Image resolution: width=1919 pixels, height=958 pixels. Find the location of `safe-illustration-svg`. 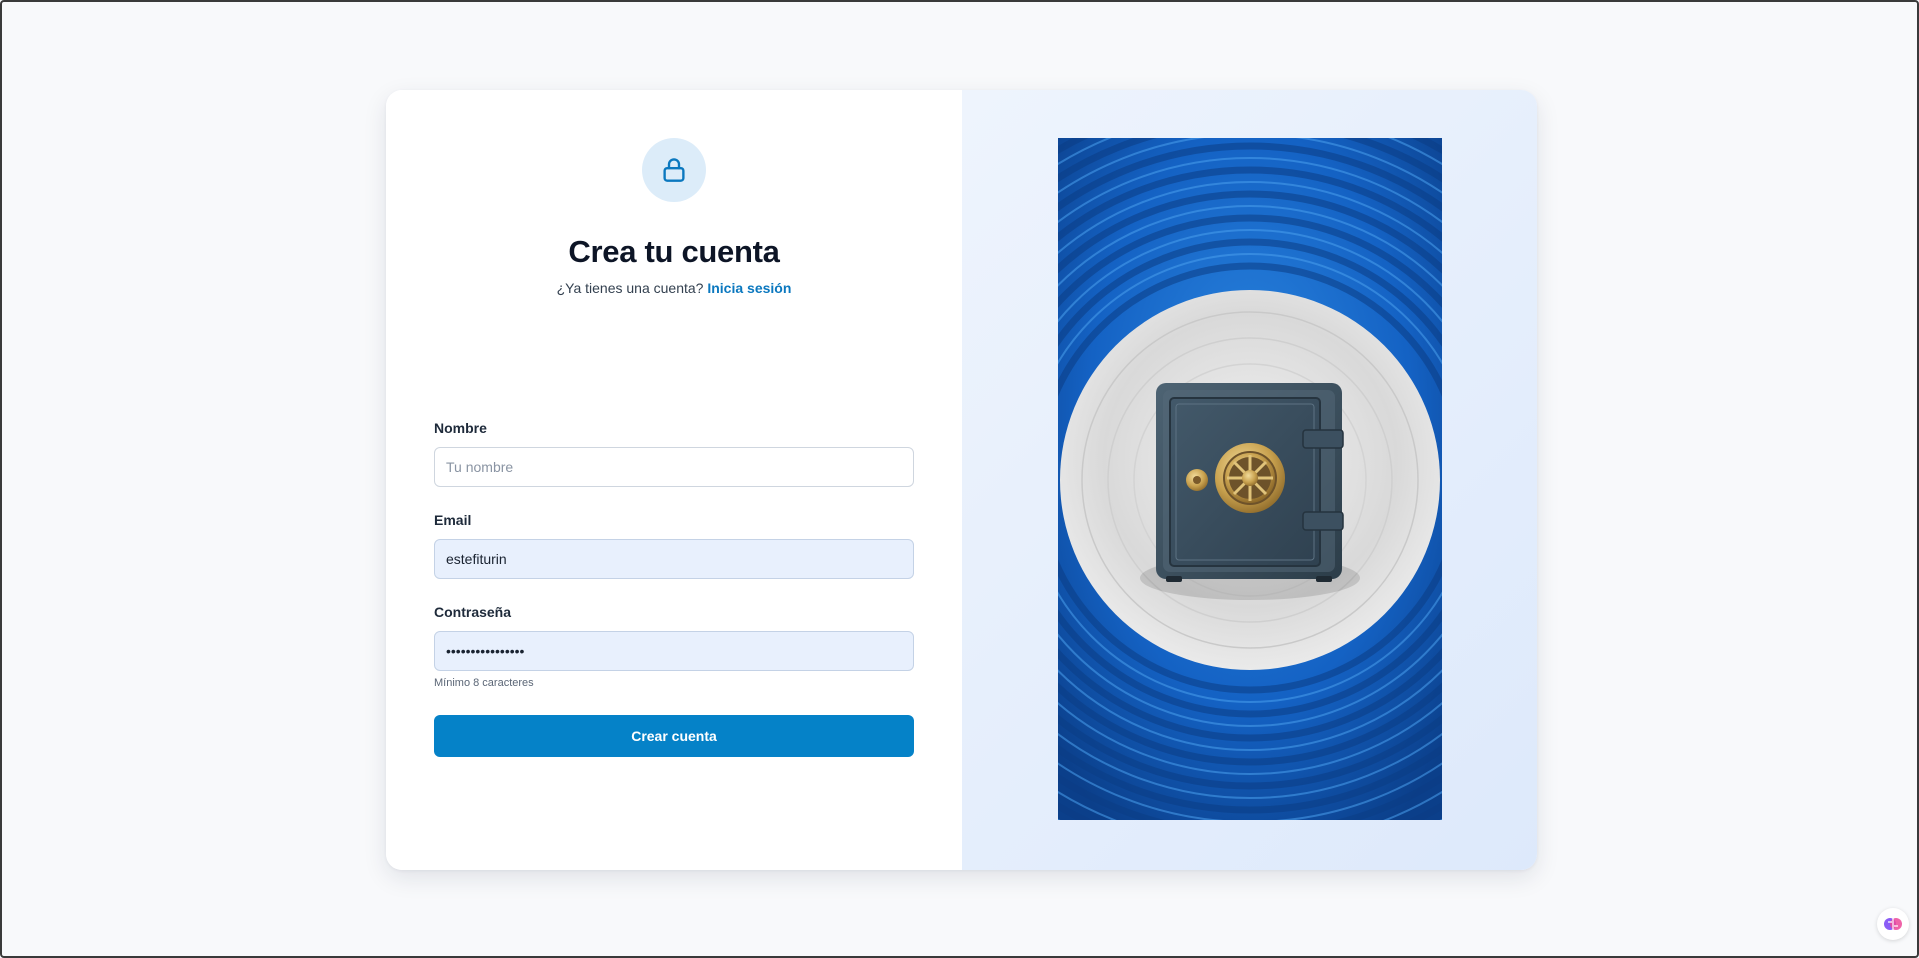

safe-illustration-svg is located at coordinates (1250, 479).